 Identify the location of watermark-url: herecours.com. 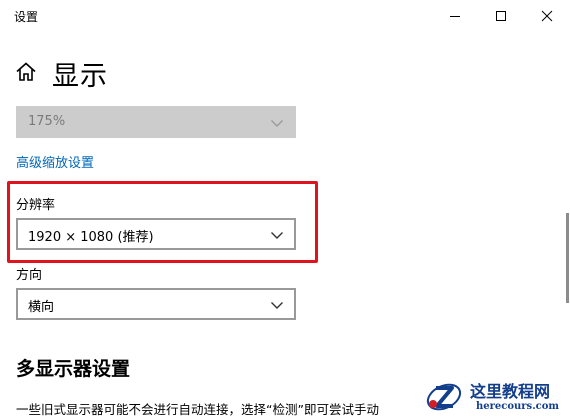
(518, 406).